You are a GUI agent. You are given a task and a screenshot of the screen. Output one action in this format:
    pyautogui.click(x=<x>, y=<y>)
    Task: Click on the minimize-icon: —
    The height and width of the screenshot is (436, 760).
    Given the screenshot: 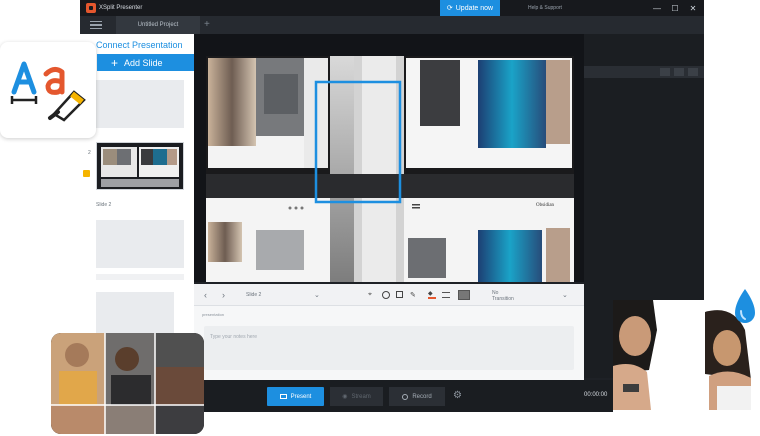 What is the action you would take?
    pyautogui.click(x=657, y=8)
    